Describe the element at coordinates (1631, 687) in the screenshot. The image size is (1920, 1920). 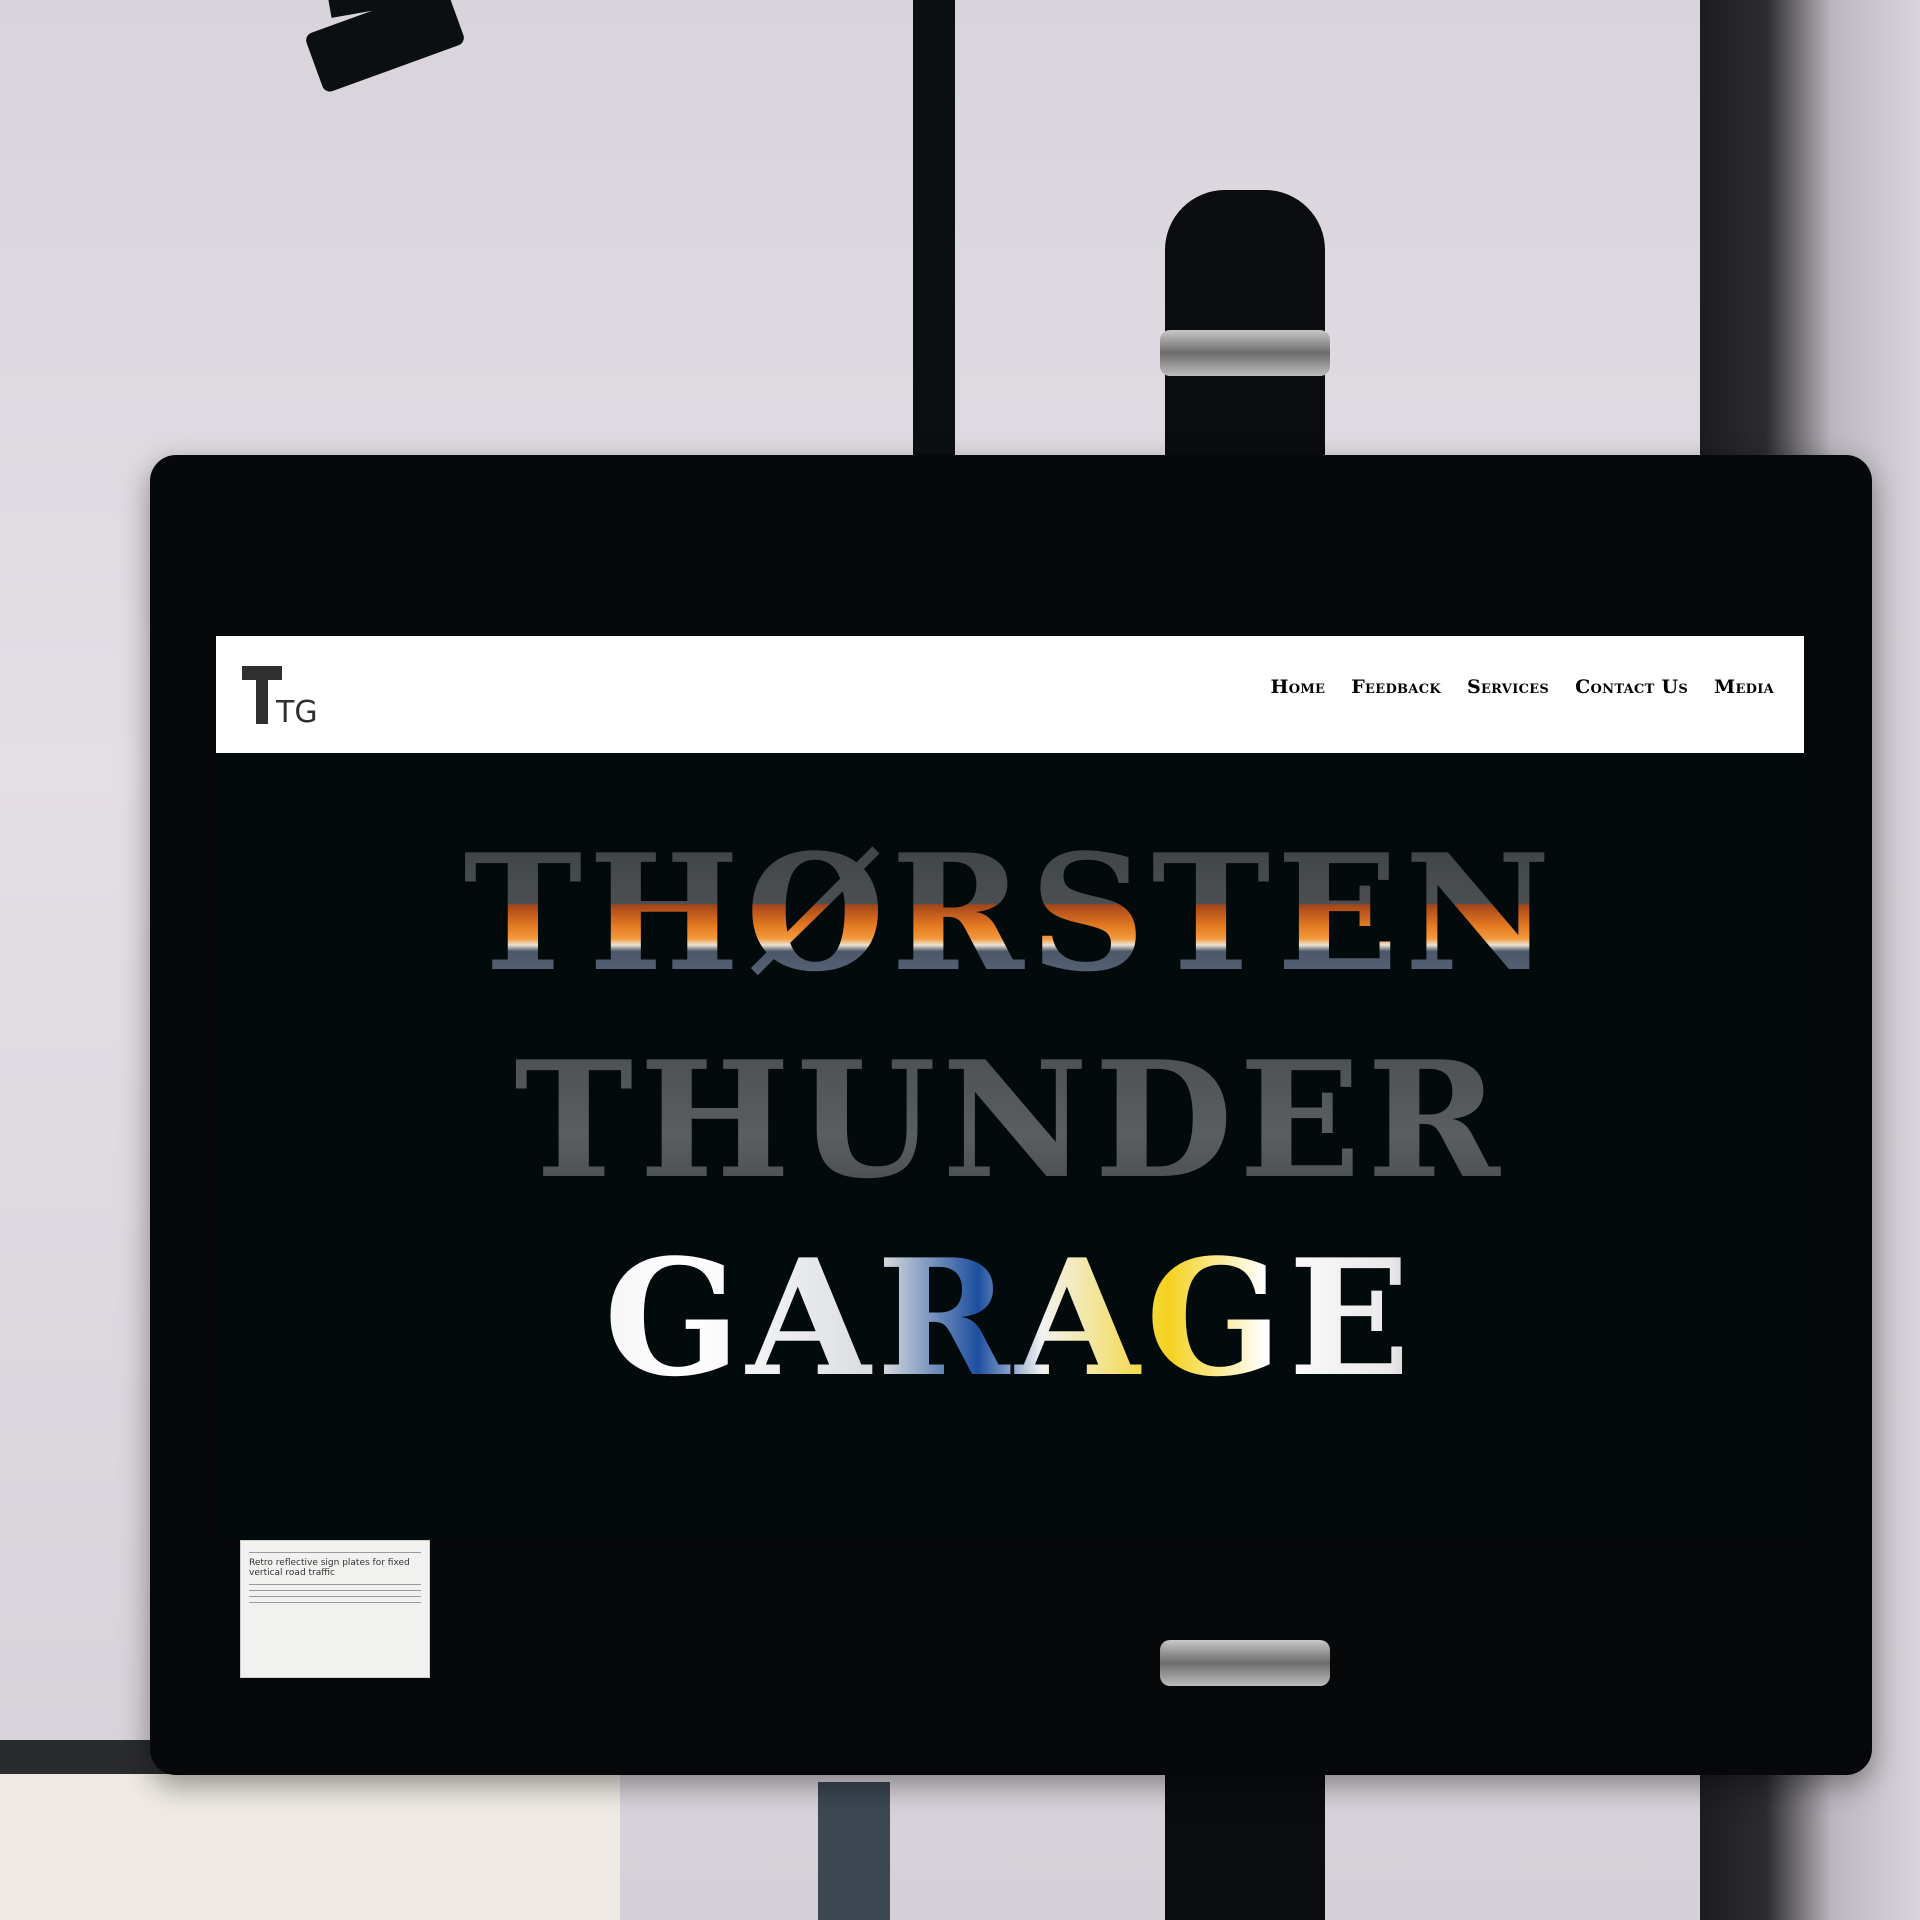
I see `nav-contact-us: Contact Us` at that location.